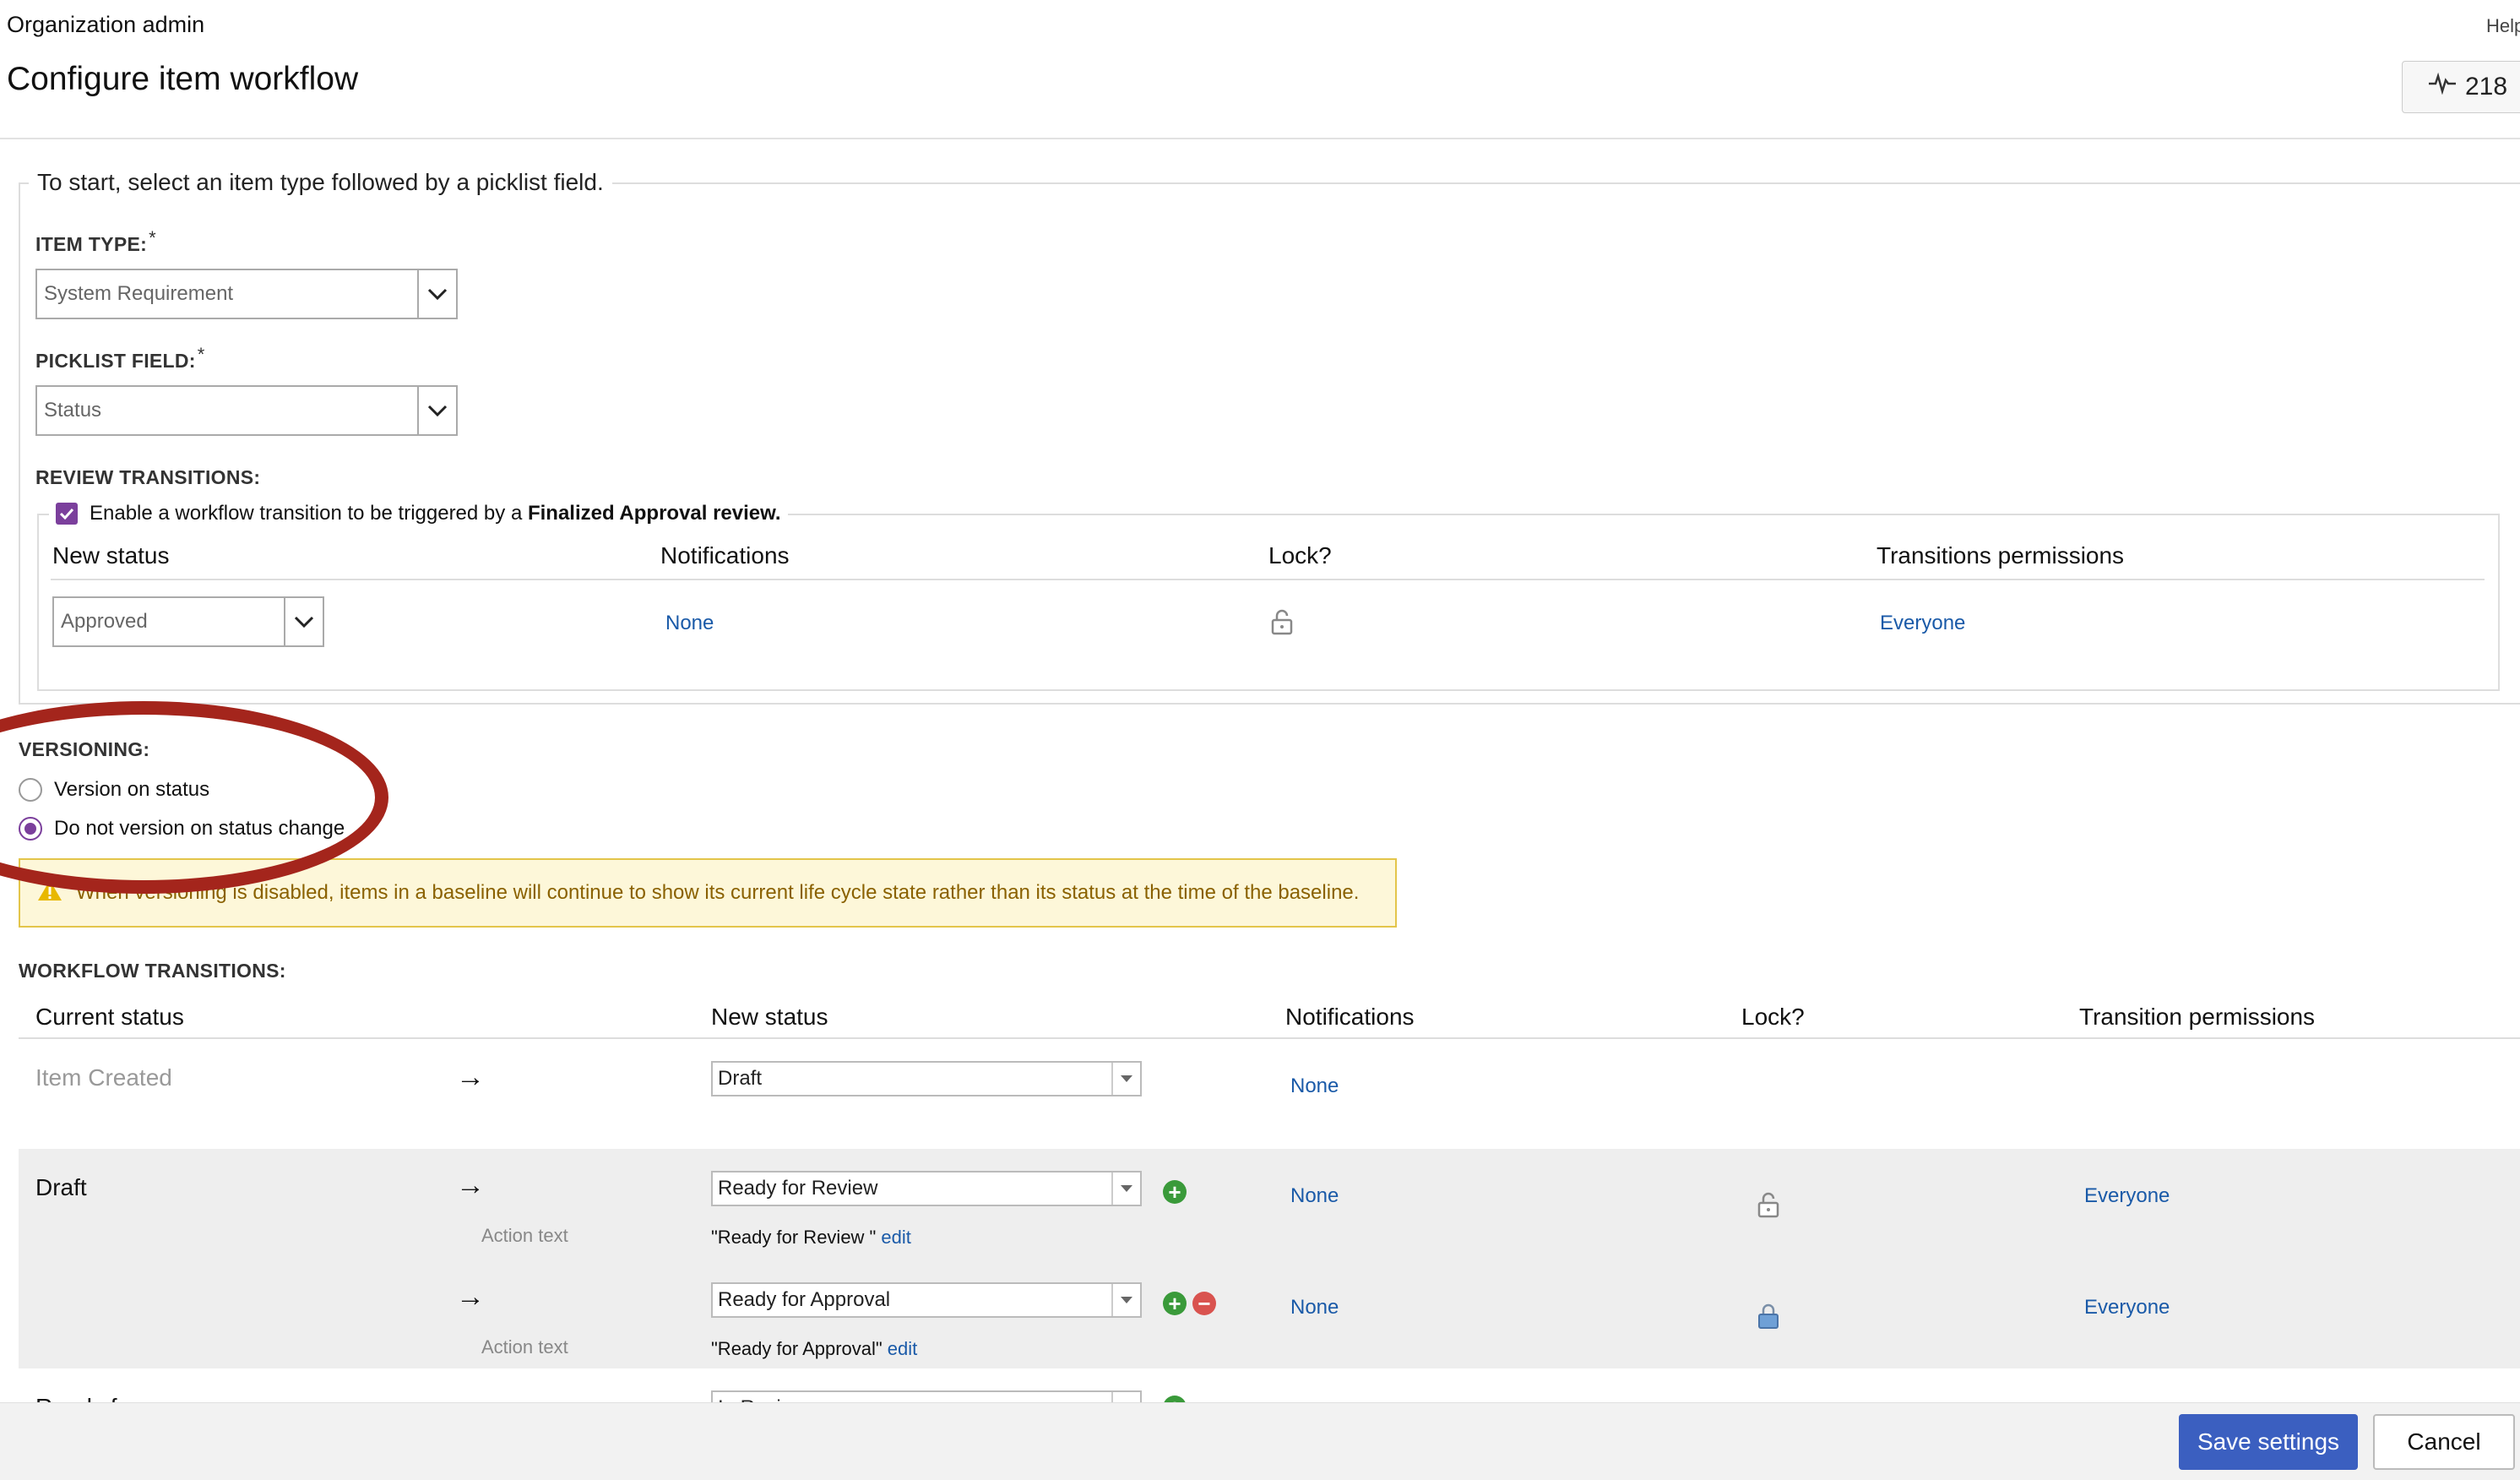  I want to click on cancel-button: Cancel, so click(2444, 1442).